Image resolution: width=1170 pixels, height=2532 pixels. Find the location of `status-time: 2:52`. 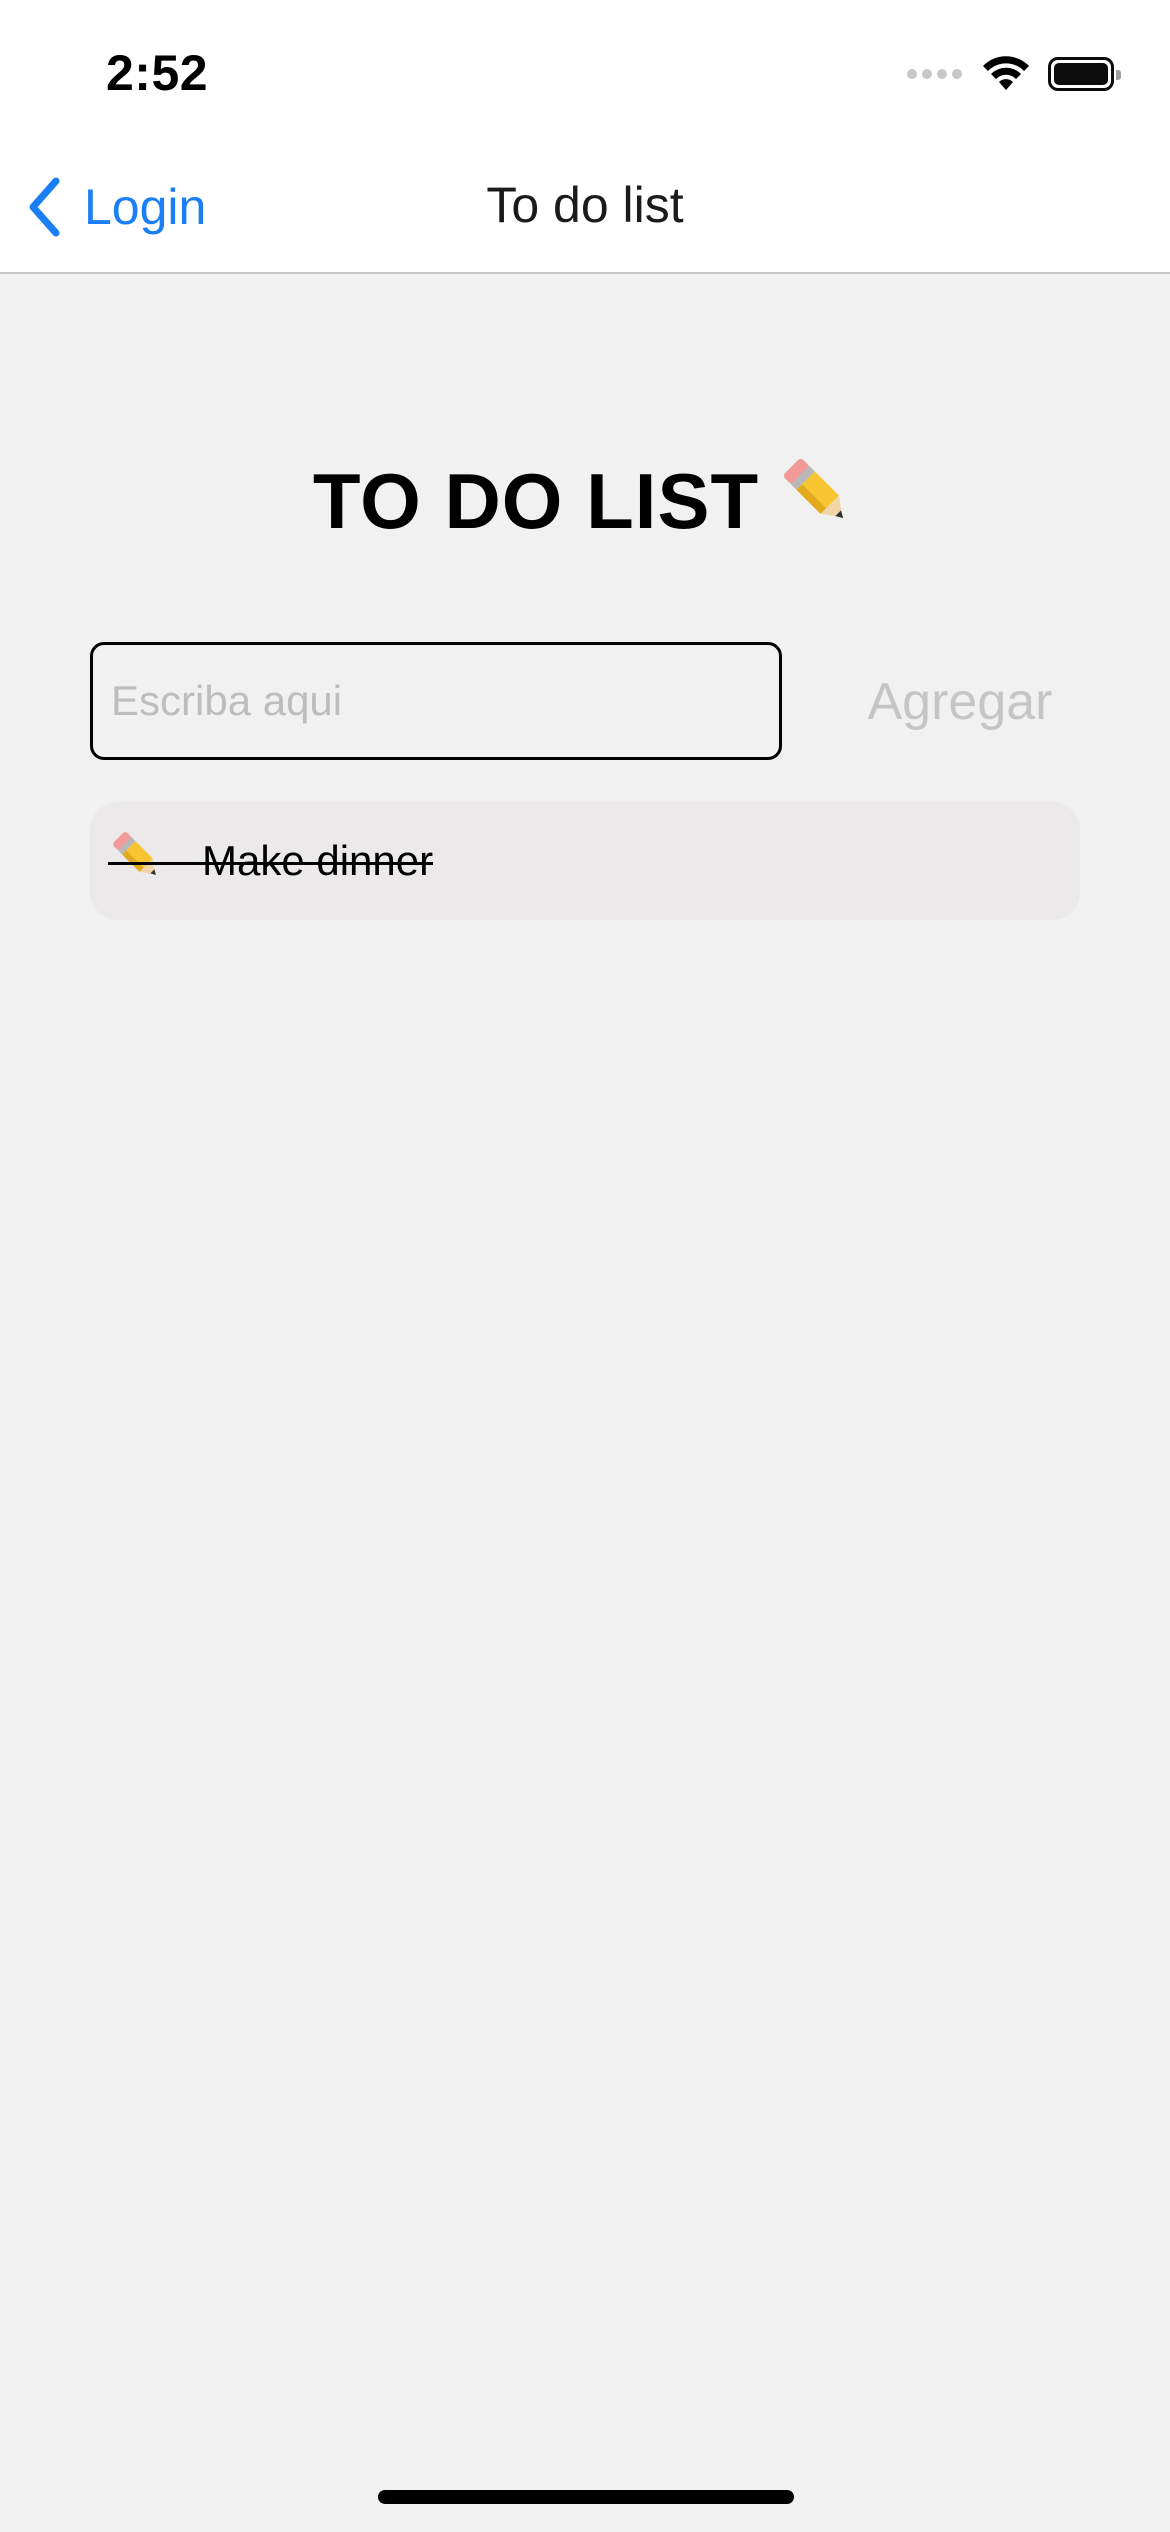

status-time: 2:52 is located at coordinates (157, 73).